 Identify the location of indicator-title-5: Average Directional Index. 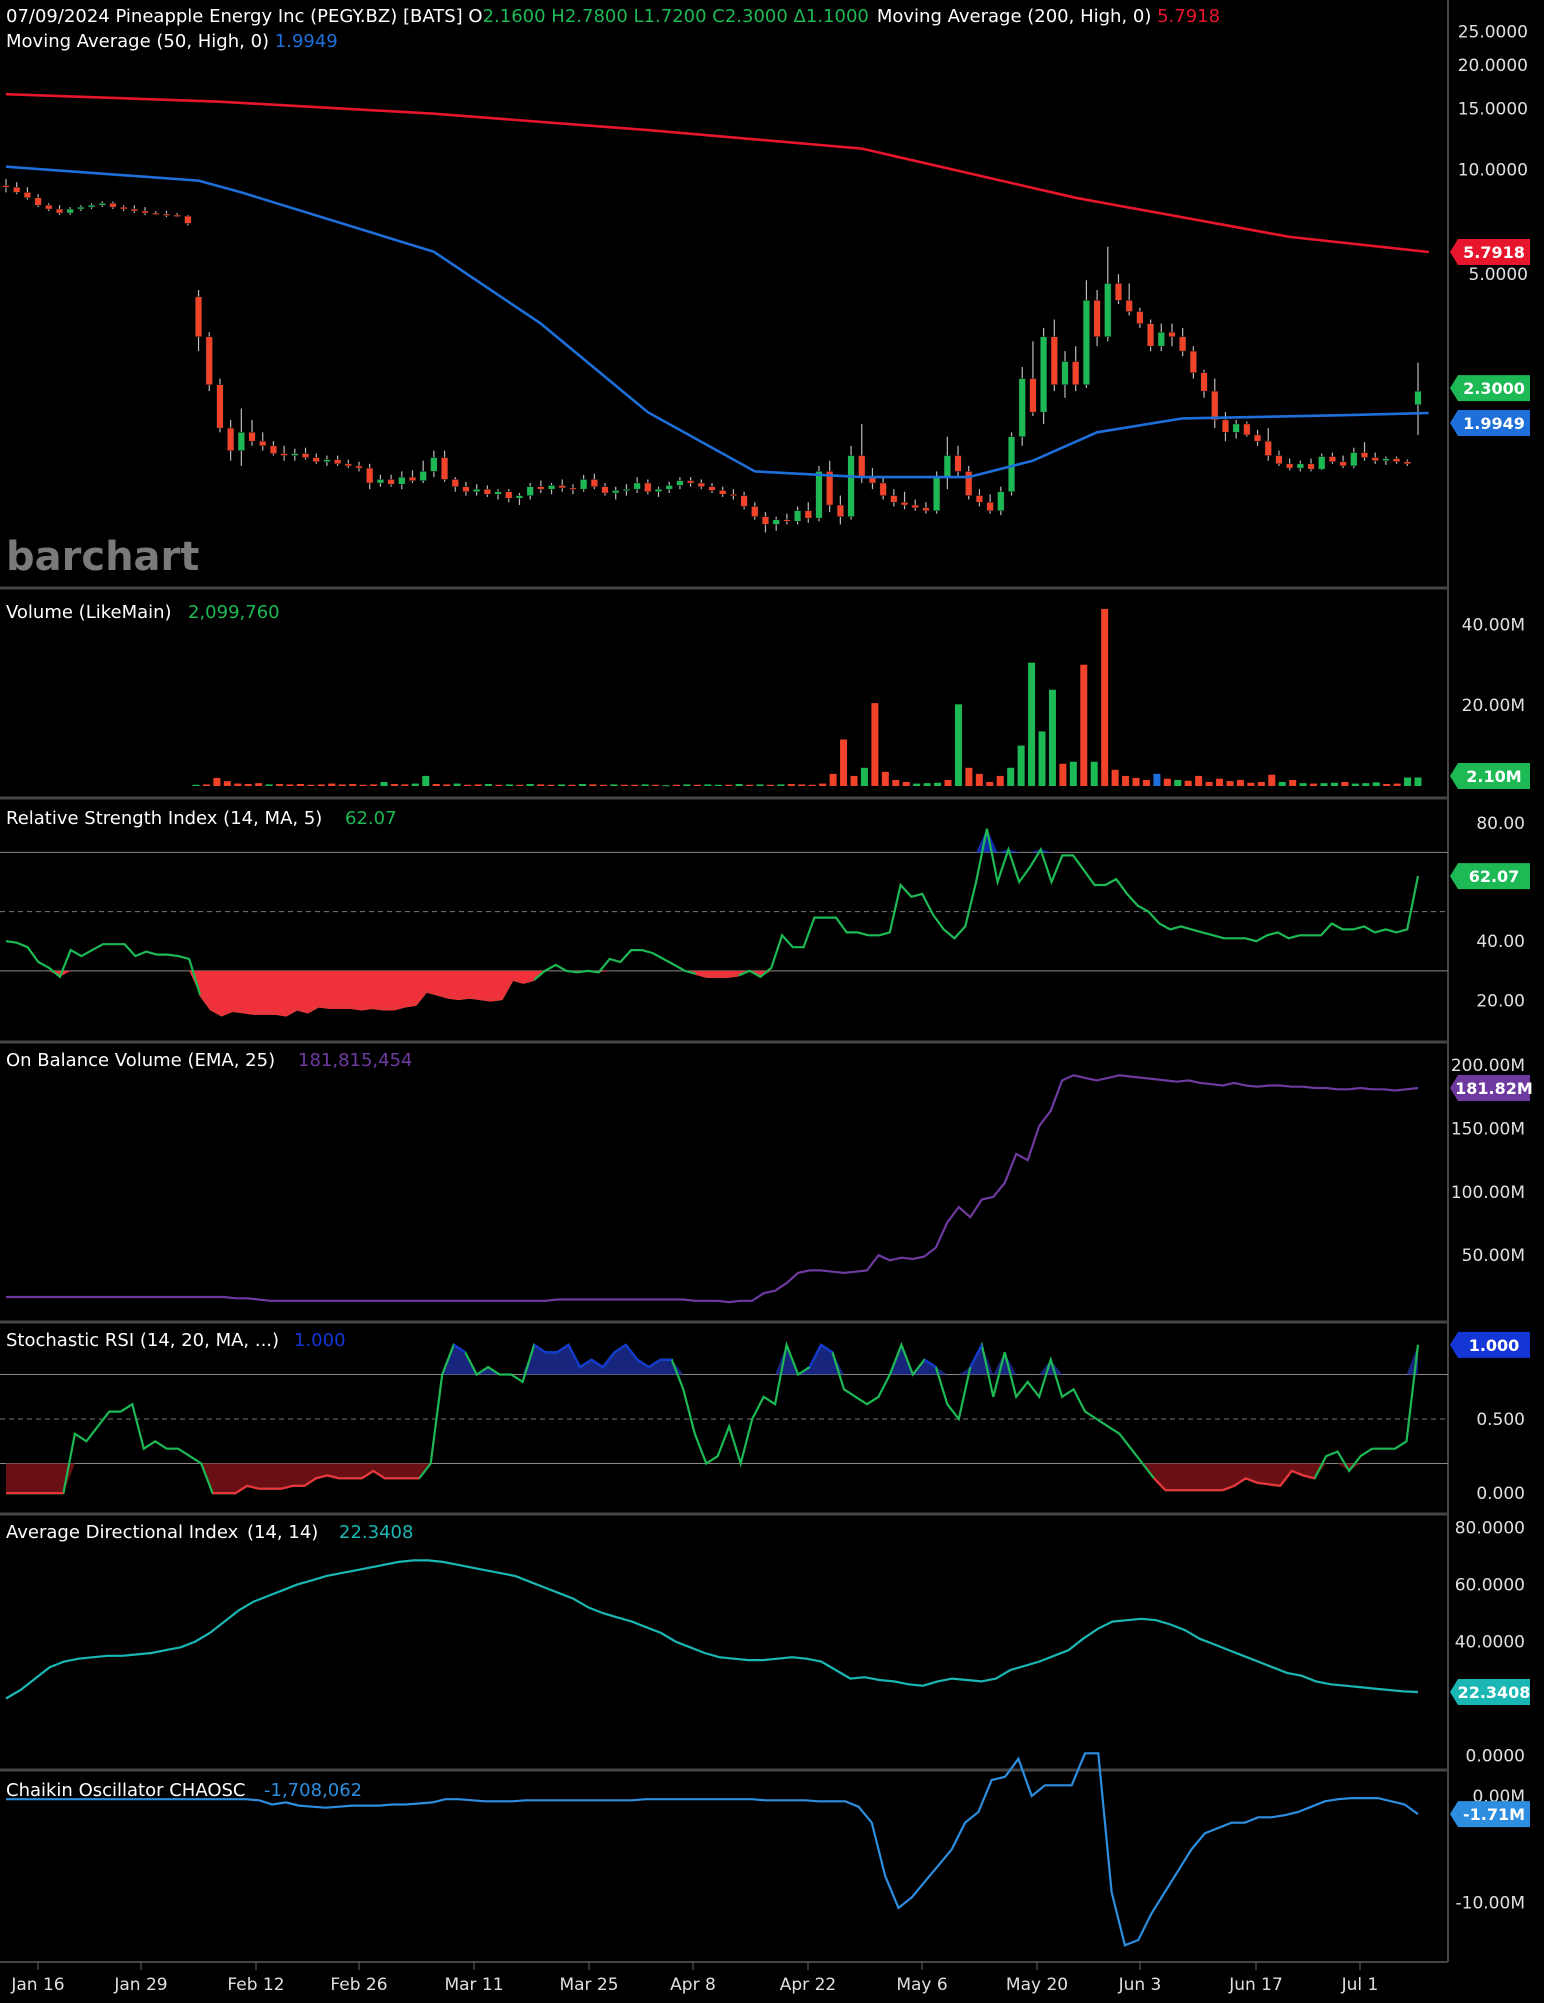
(122, 1532).